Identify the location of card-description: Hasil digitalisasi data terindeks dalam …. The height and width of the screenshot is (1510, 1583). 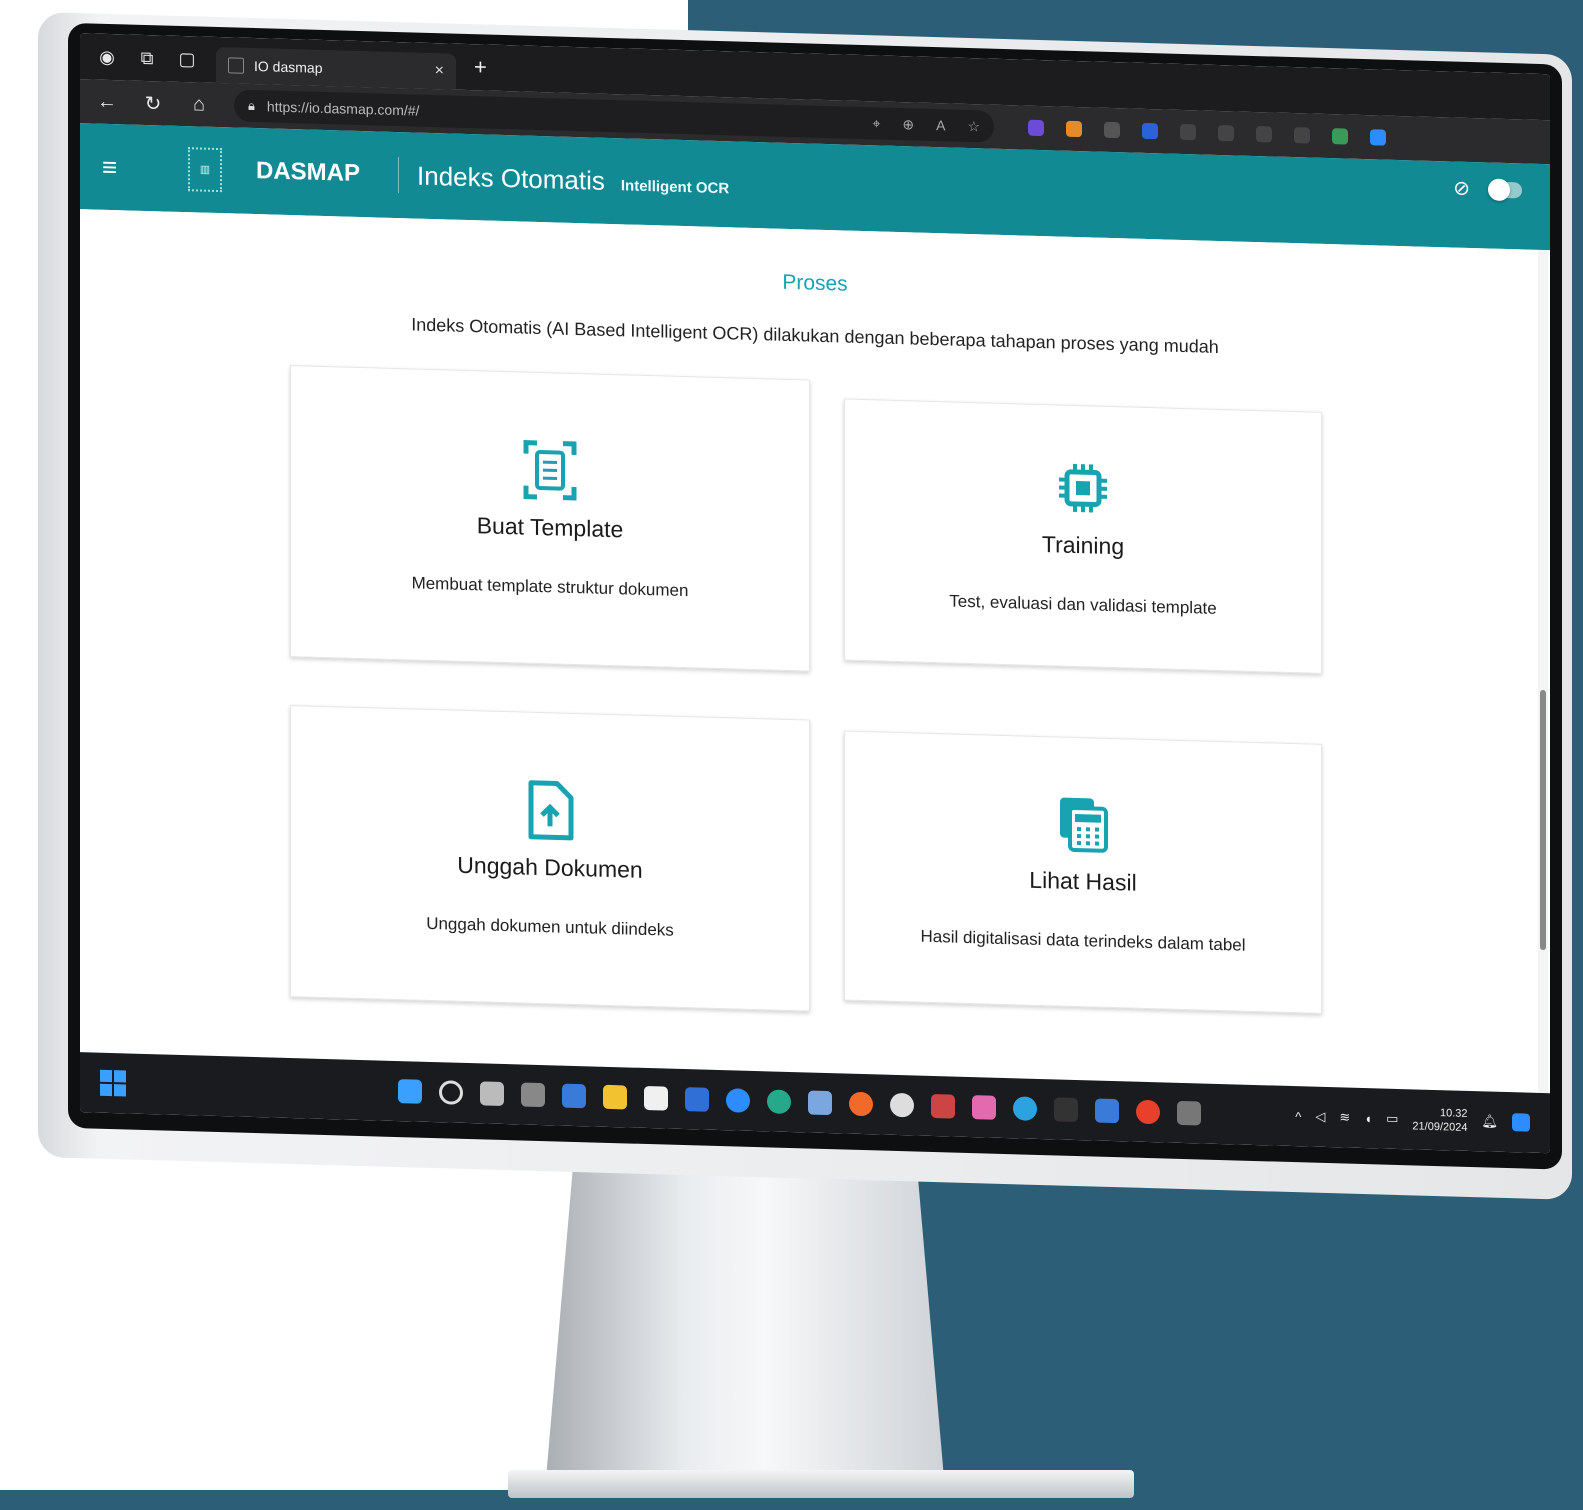
(1083, 940).